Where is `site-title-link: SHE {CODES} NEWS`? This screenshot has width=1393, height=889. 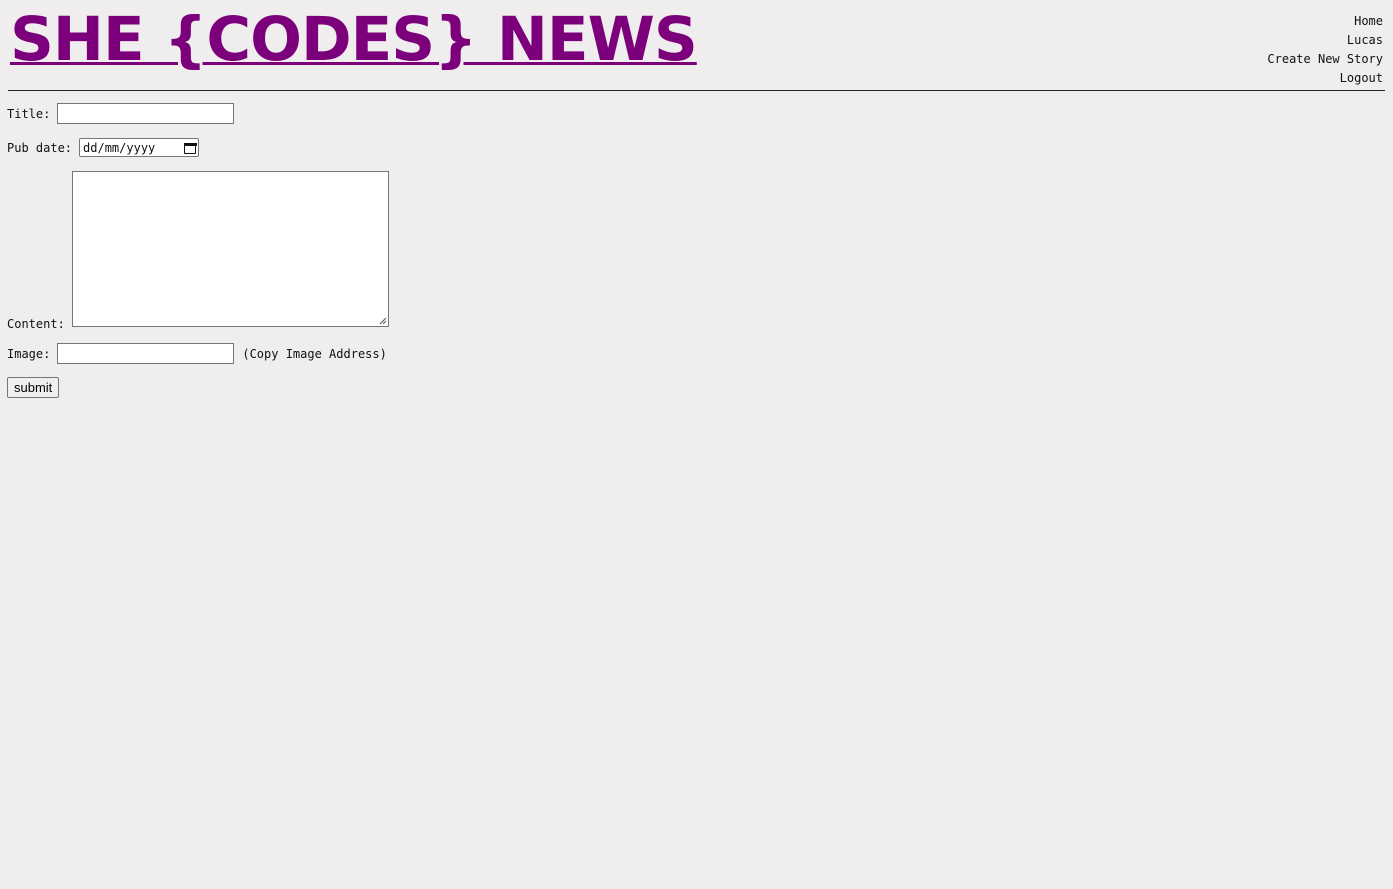
site-title-link: SHE {CODES} NEWS is located at coordinates (354, 39).